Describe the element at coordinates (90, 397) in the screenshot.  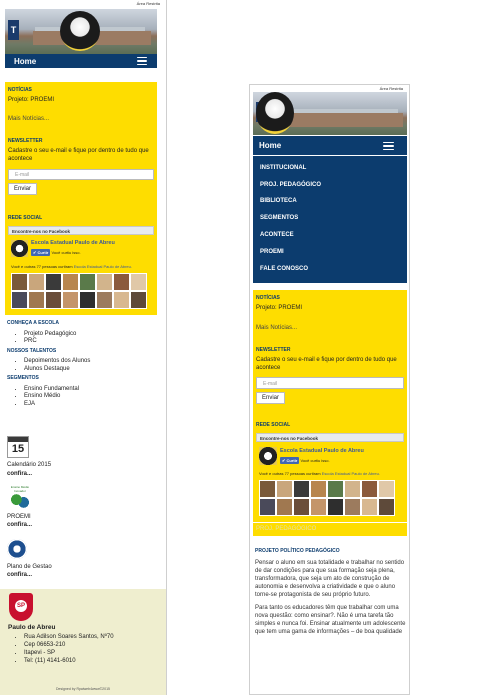
I see `sidebar-link: Ensino Médio` at that location.